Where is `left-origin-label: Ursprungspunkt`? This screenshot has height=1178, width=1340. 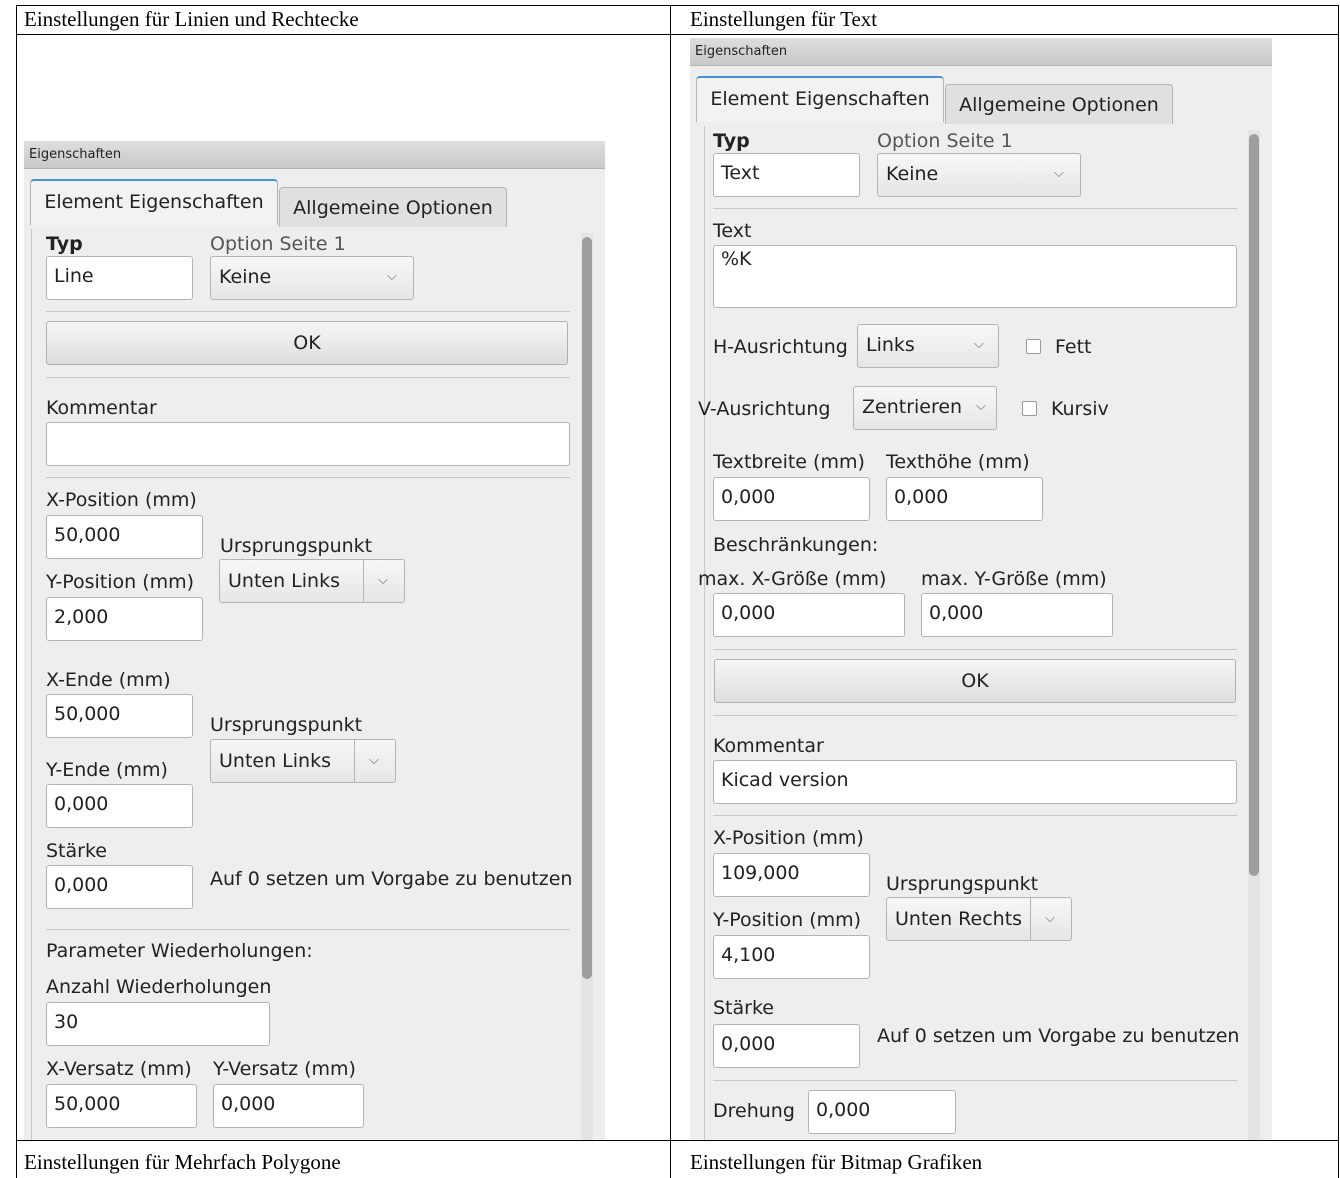 left-origin-label: Ursprungspunkt is located at coordinates (296, 546).